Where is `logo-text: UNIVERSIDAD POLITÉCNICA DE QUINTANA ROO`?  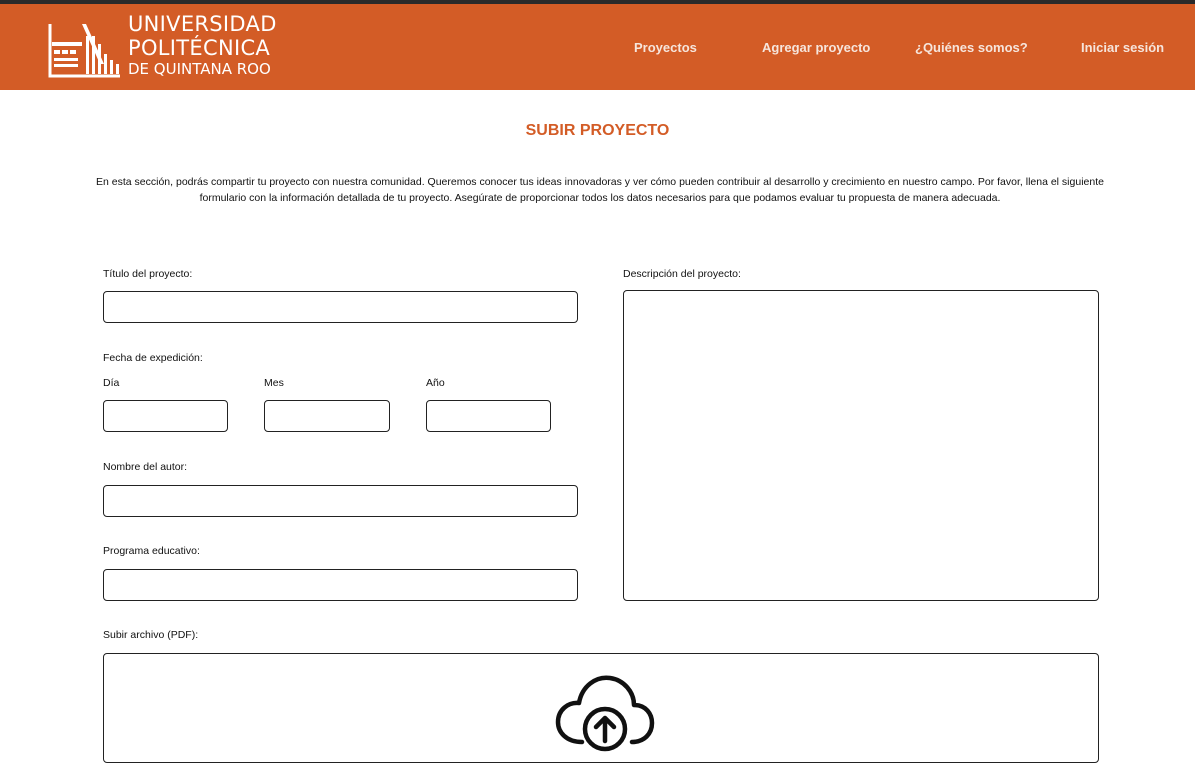
logo-text: UNIVERSIDAD POLITÉCNICA DE QUINTANA ROO is located at coordinates (202, 45).